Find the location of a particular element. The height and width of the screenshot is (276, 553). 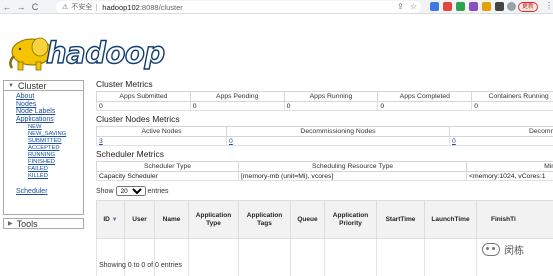

entries-control: Show 20 entries is located at coordinates (132, 191).